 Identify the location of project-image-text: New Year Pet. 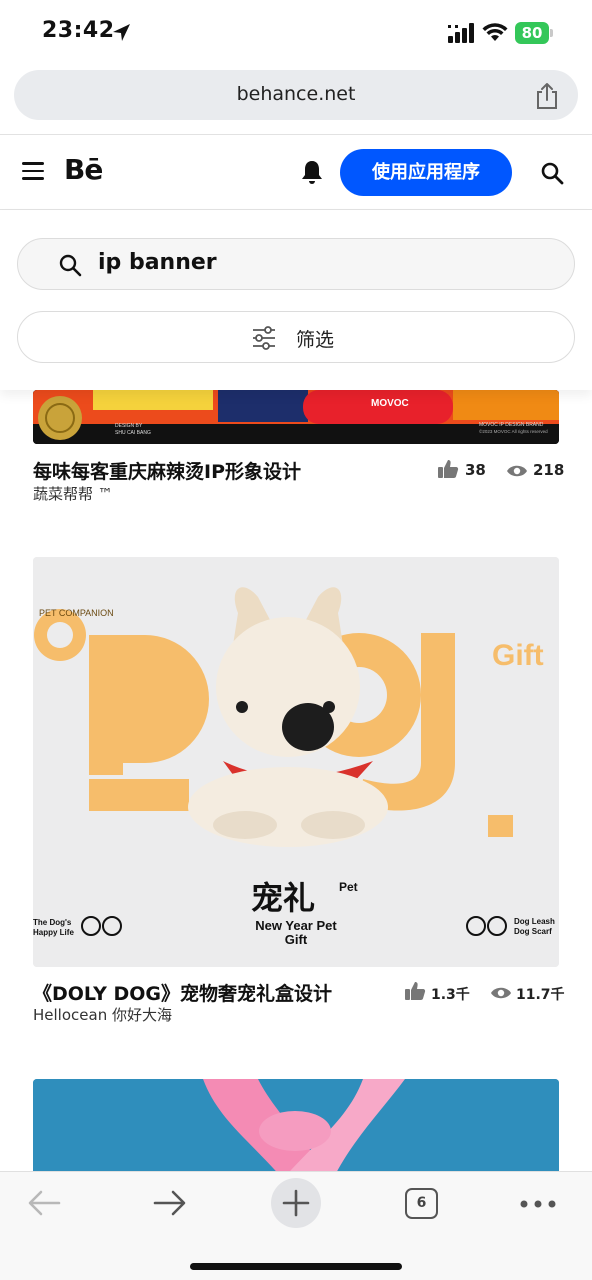
(296, 925).